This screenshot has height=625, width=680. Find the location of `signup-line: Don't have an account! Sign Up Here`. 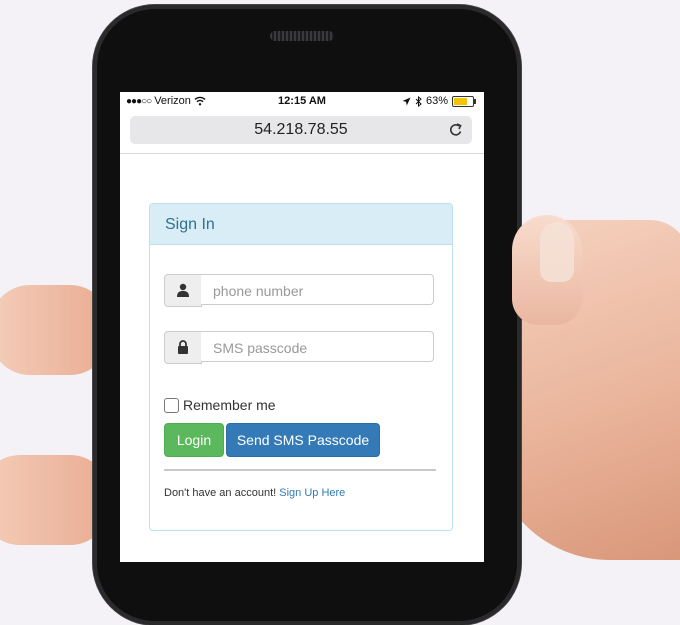

signup-line: Don't have an account! Sign Up Here is located at coordinates (254, 493).